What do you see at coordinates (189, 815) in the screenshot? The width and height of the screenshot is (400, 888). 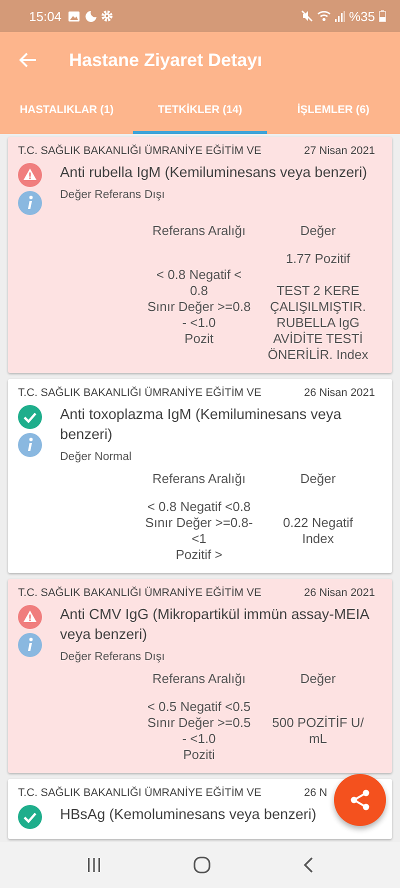 I see `test-name: HBsAg (Kemoluminesans veya benzeri)` at bounding box center [189, 815].